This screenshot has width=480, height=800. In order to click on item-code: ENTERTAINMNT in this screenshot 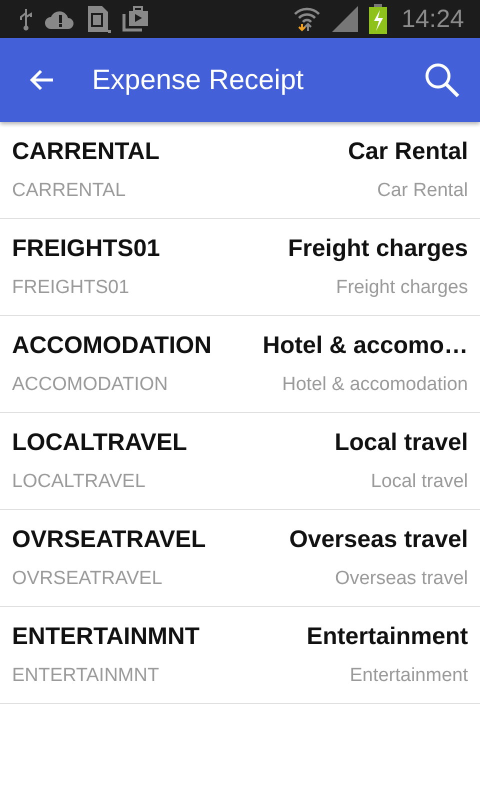, I will do `click(106, 637)`.